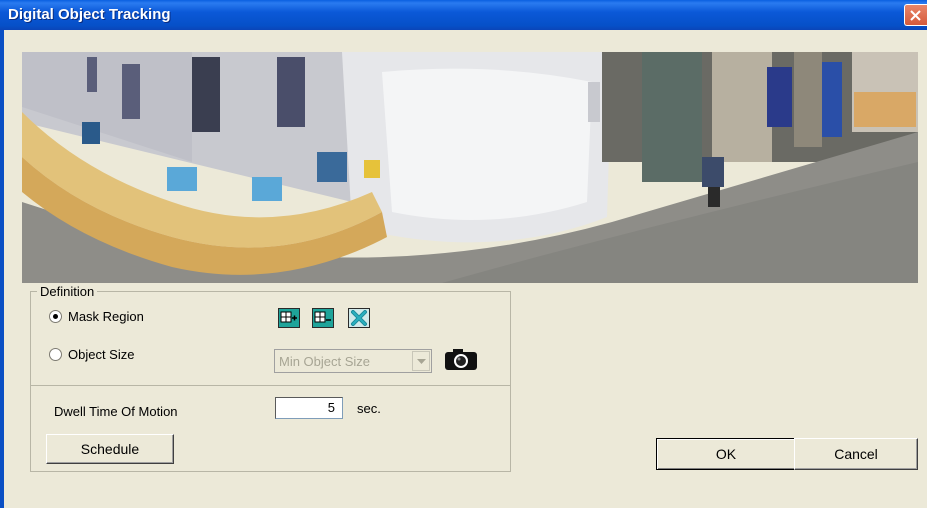  I want to click on object-size-select-value: Min Object Size, so click(325, 361).